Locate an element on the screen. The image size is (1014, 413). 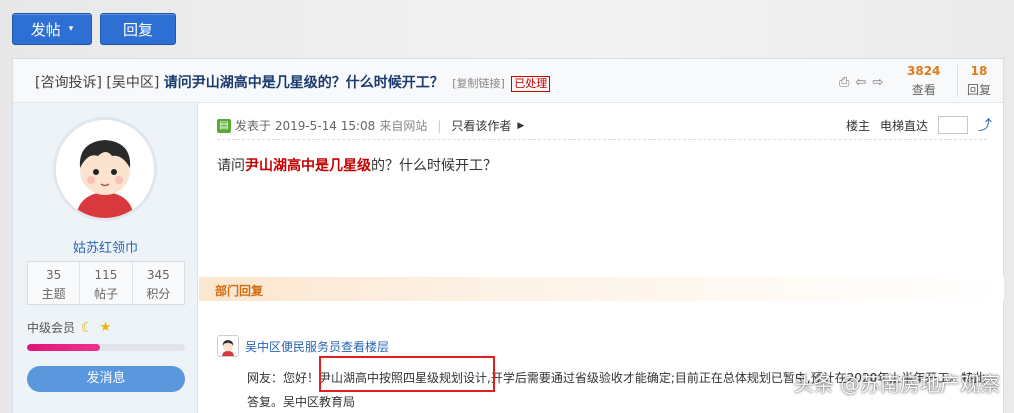
reply-button: 回复 is located at coordinates (138, 29).